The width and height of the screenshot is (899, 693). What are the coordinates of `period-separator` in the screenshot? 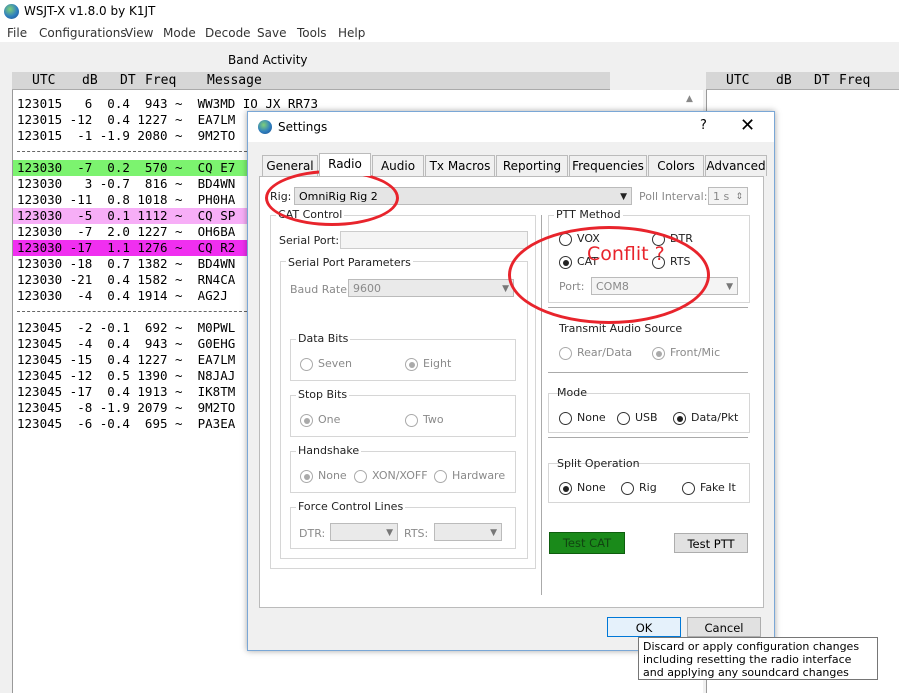 It's located at (132, 151).